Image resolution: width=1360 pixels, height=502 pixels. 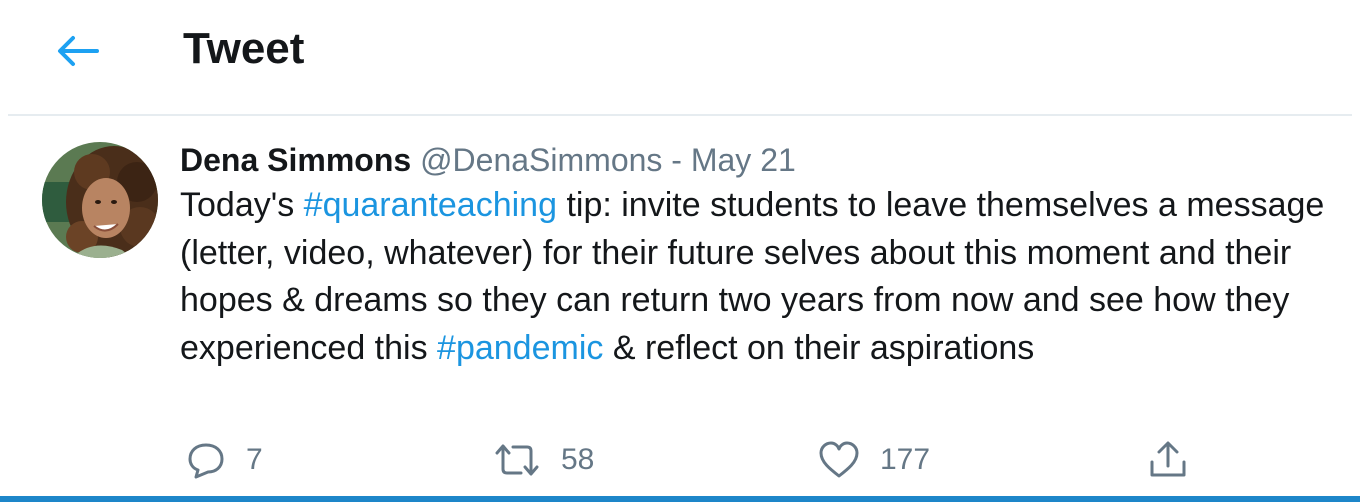 I want to click on author-name: Dena Simmons, so click(x=295, y=160).